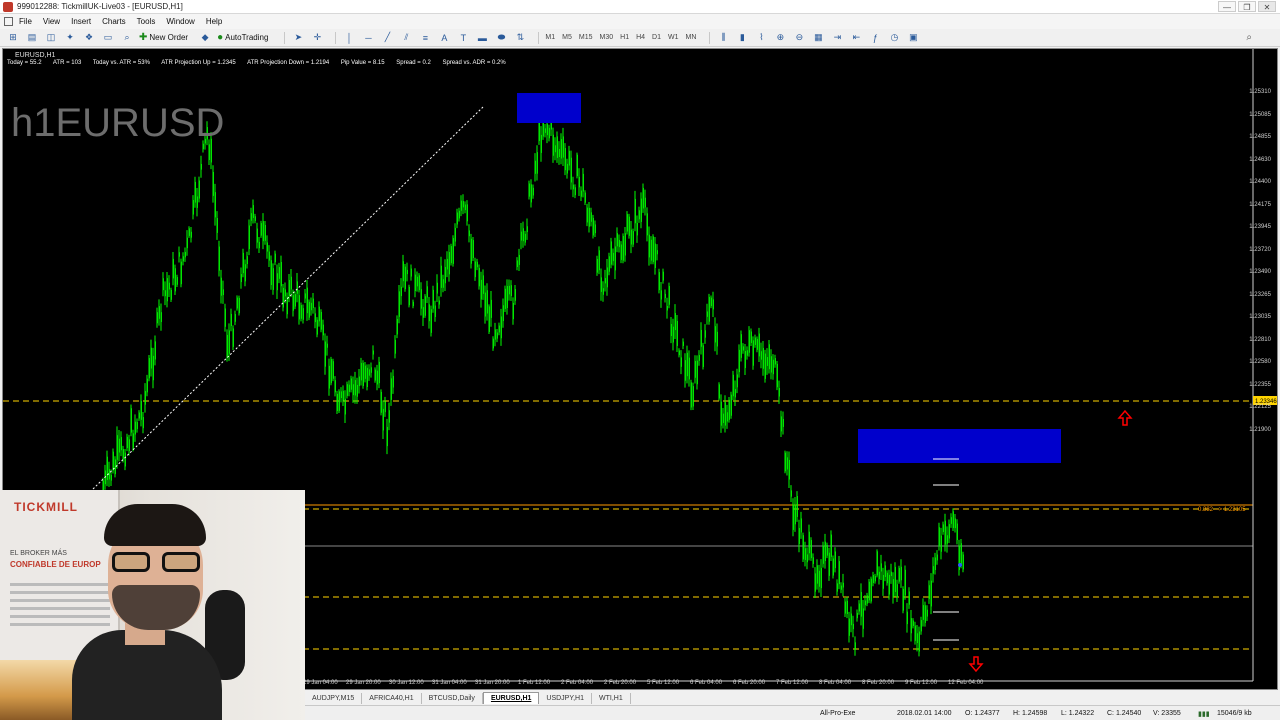  What do you see at coordinates (761, 37) in the screenshot?
I see `line-chart-icon: ⌇` at bounding box center [761, 37].